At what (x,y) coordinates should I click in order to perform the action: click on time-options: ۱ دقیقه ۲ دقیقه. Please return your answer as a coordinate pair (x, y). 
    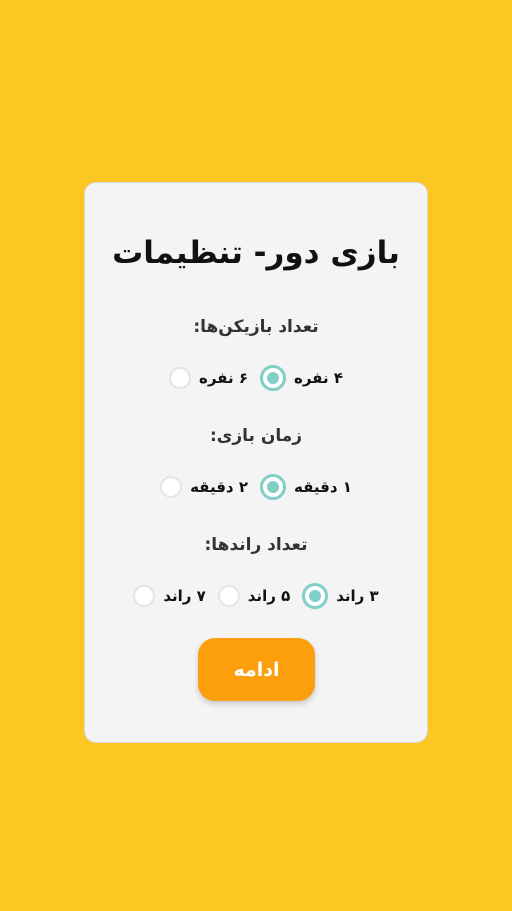
    Looking at the image, I should click on (256, 487).